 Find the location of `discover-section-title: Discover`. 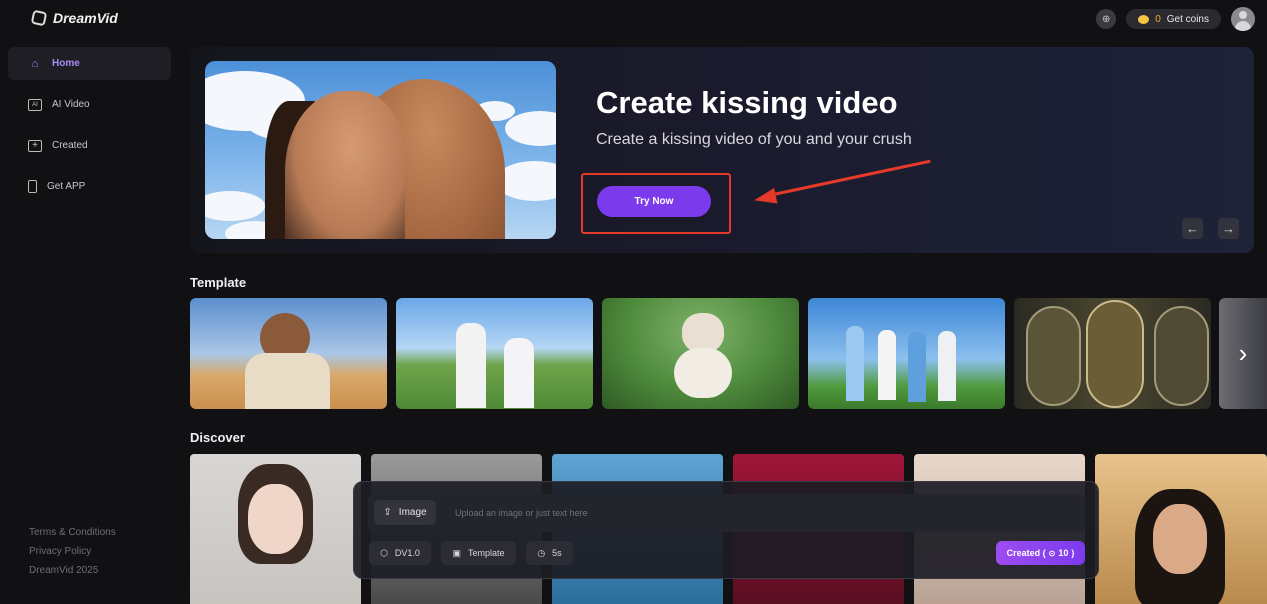

discover-section-title: Discover is located at coordinates (217, 437).